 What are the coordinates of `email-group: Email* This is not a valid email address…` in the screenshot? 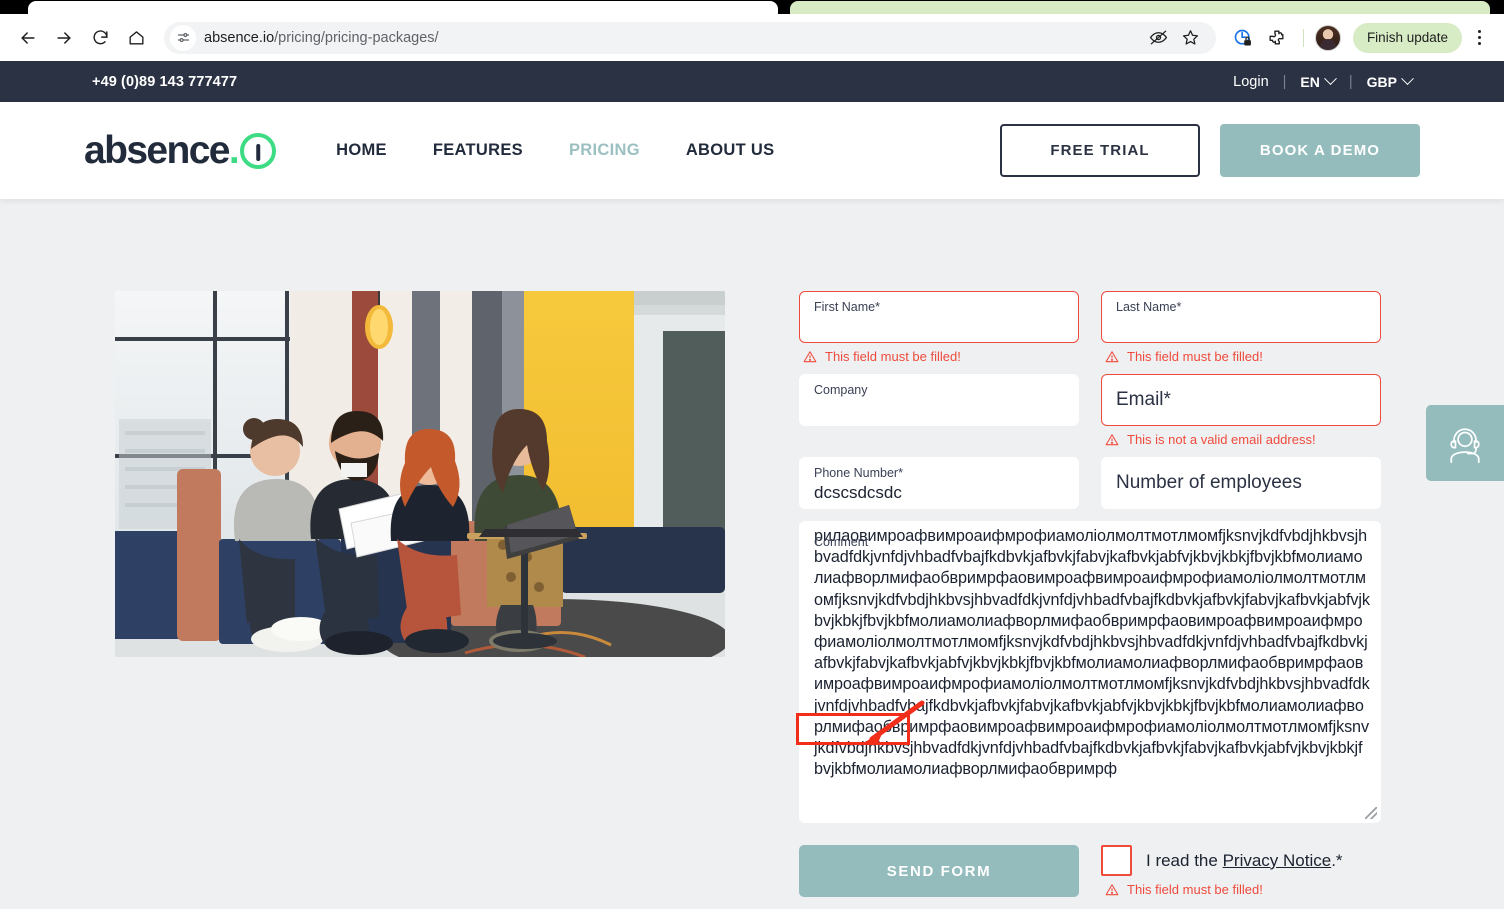 It's located at (1241, 415).